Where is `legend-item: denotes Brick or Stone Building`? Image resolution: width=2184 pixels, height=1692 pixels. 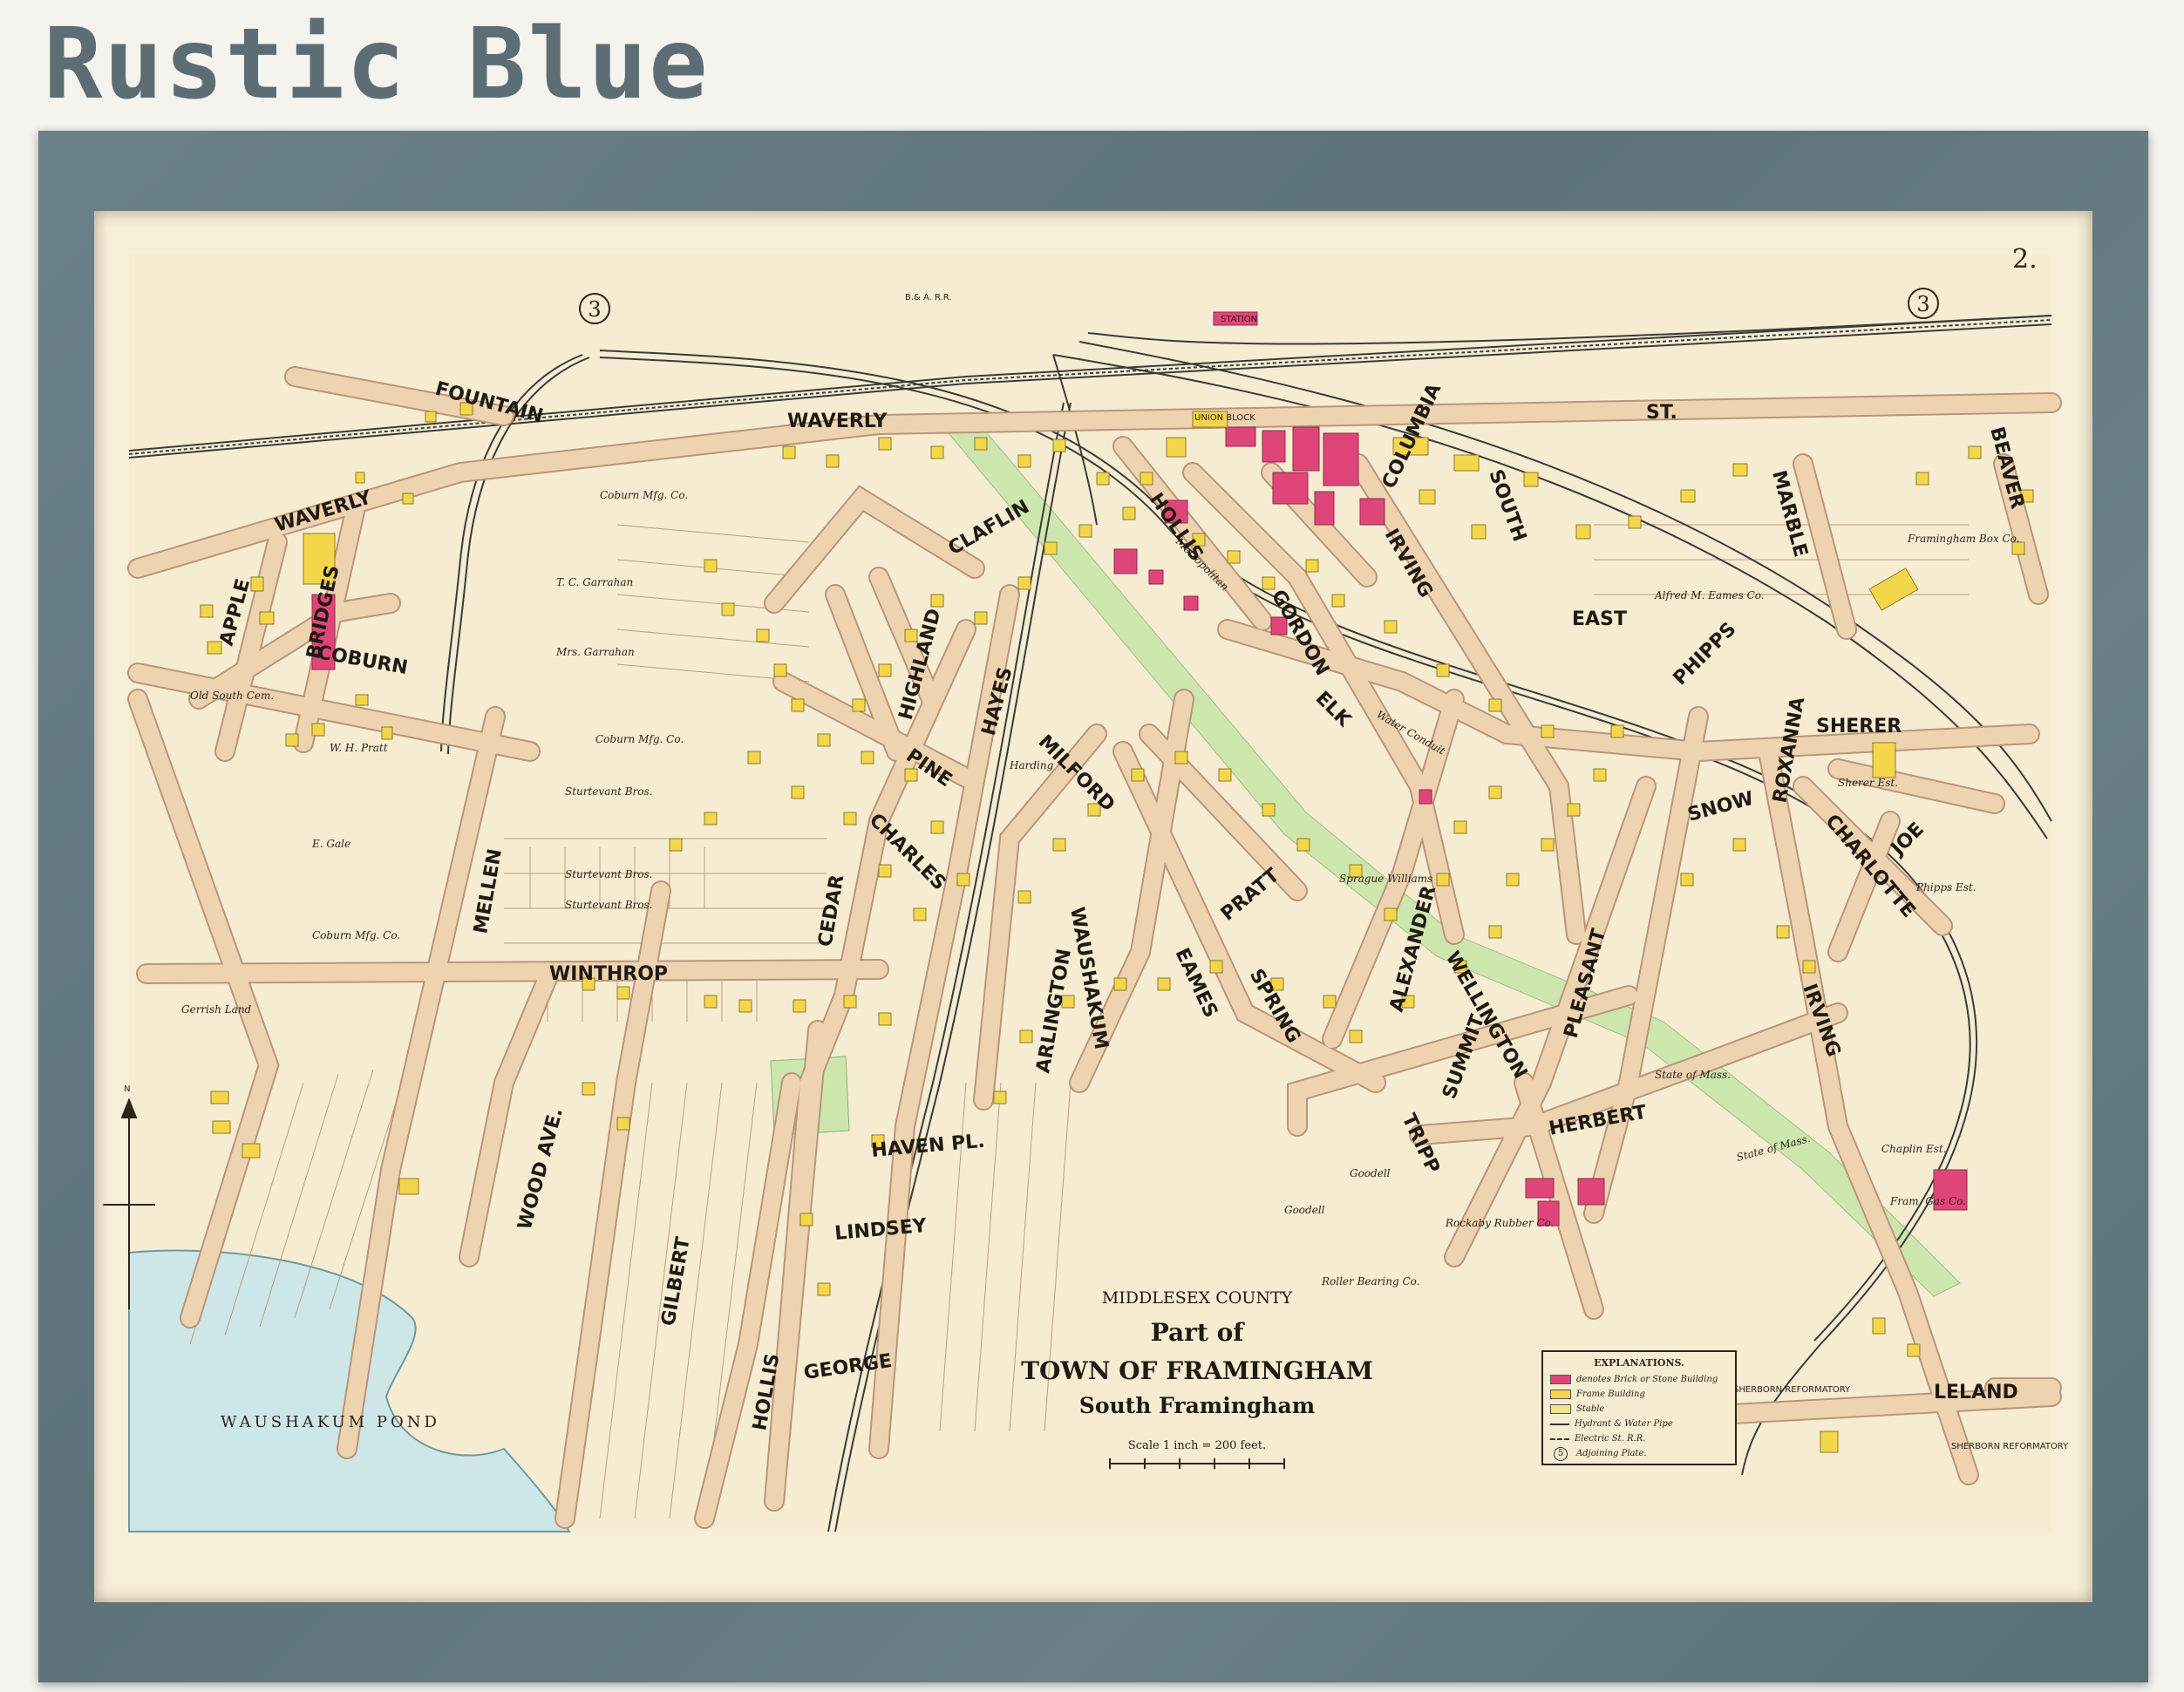
legend-item: denotes Brick or Stone Building is located at coordinates (1639, 1379).